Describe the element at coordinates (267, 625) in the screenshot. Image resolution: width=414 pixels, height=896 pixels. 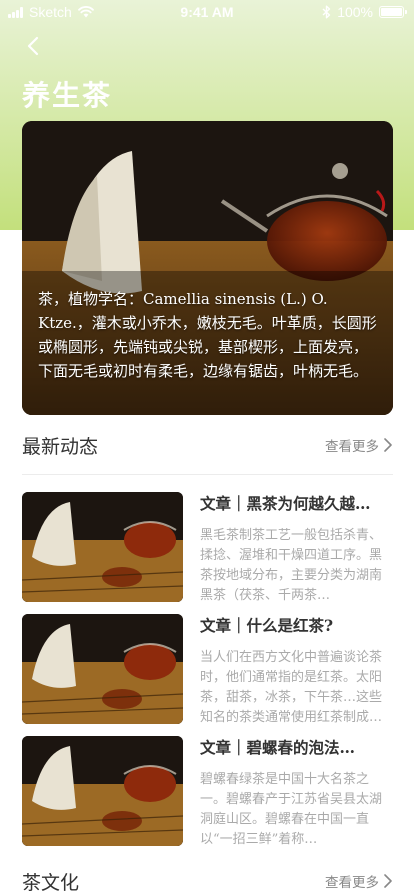
I see `article-title: 文章｜什么是红茶?` at that location.